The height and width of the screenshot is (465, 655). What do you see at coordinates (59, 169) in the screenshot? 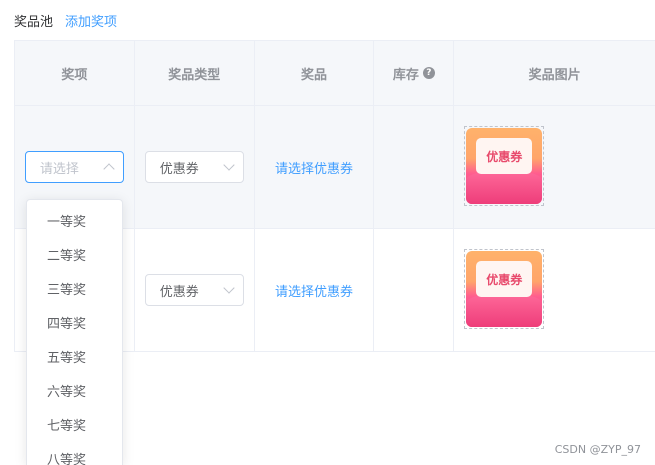
I see `award-select-placeholder: 请选择` at bounding box center [59, 169].